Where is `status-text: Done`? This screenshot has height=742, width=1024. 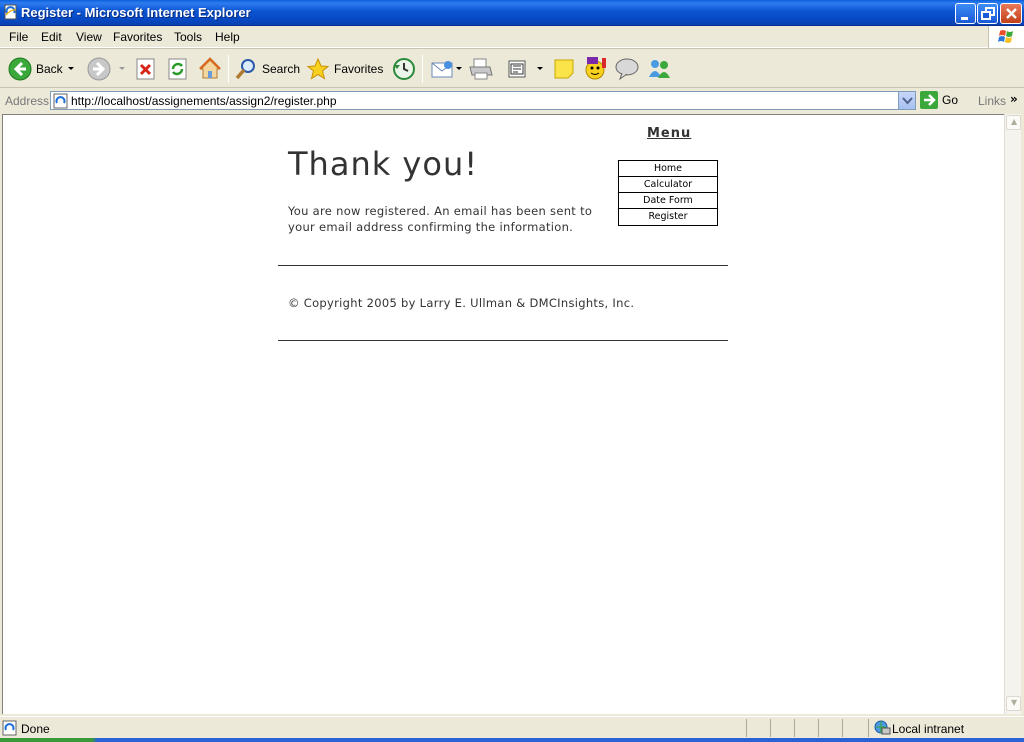 status-text: Done is located at coordinates (35, 729).